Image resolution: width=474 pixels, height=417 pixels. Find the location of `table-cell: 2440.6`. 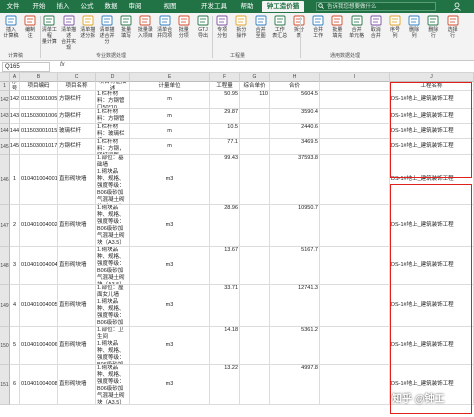

table-cell: 2440.6 is located at coordinates (295, 131).